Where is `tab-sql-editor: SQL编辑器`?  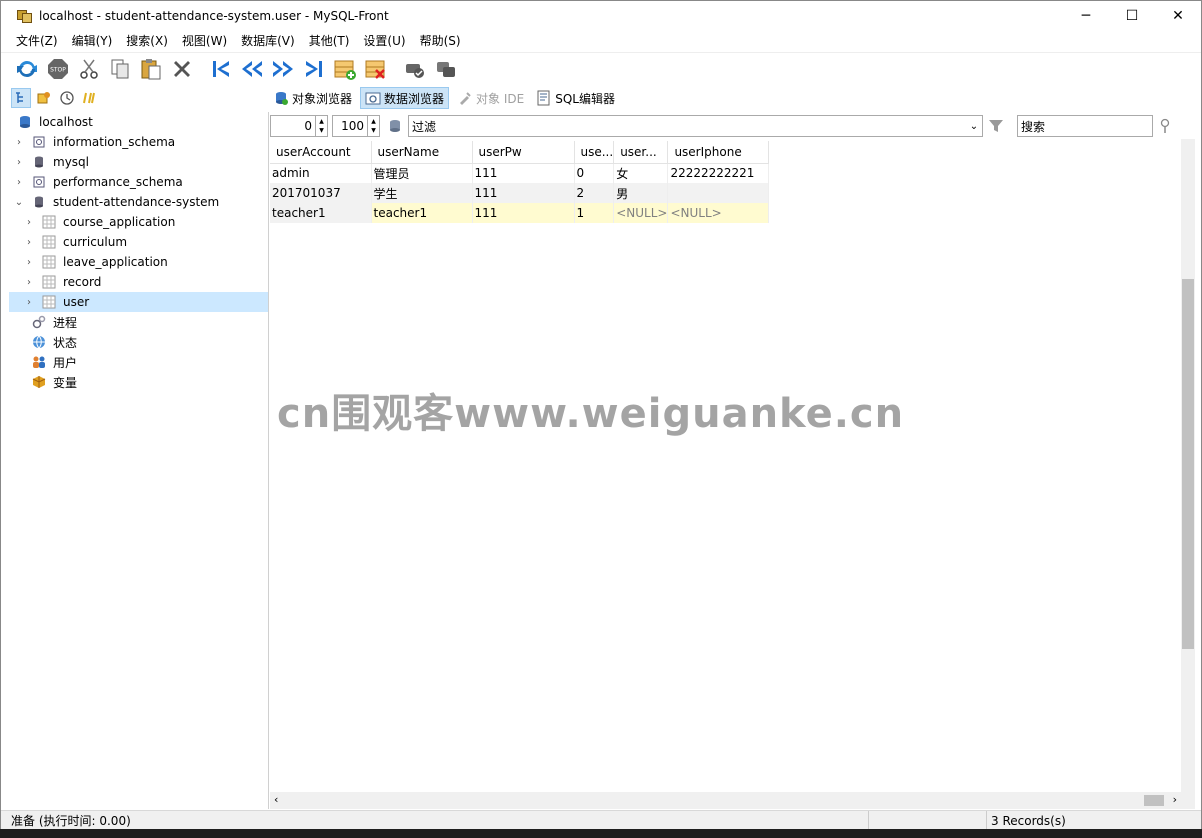
tab-sql-editor: SQL编辑器 is located at coordinates (575, 98).